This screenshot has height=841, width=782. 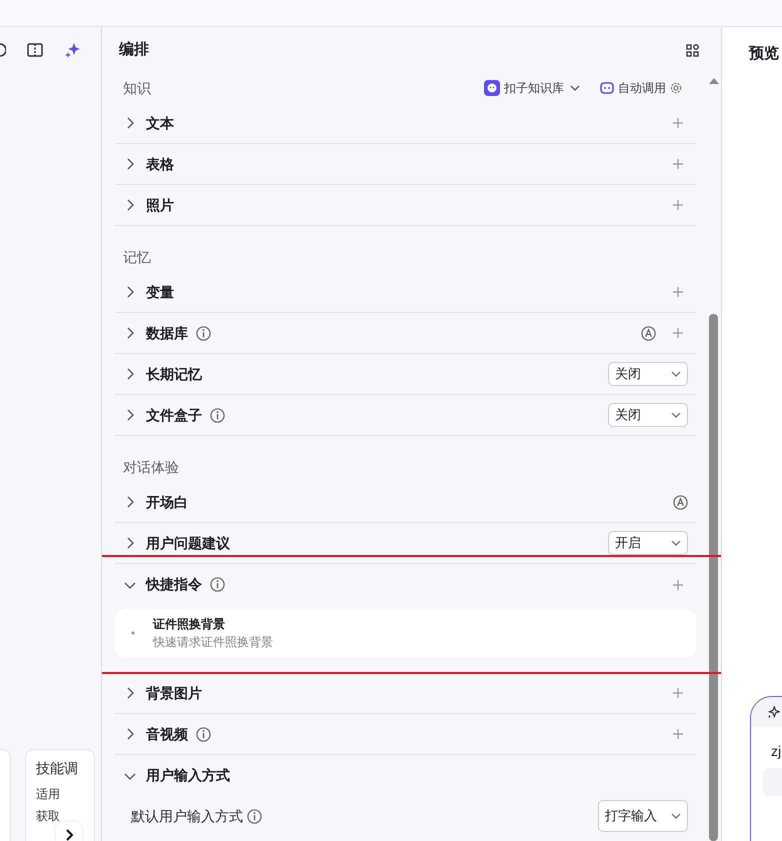 I want to click on settings-row: 用户输入方式, so click(x=405, y=775).